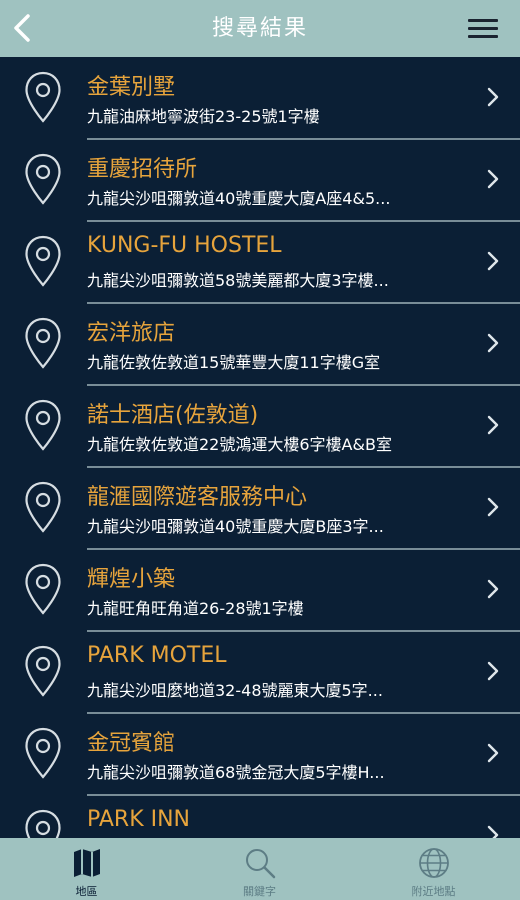  Describe the element at coordinates (173, 415) in the screenshot. I see `result-name: 諾士酒店(佐敦道)` at that location.